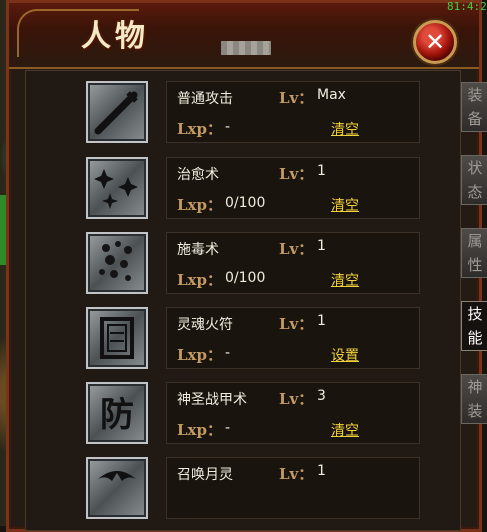 The width and height of the screenshot is (487, 532). I want to click on tab-equipment: 装备, so click(474, 107).